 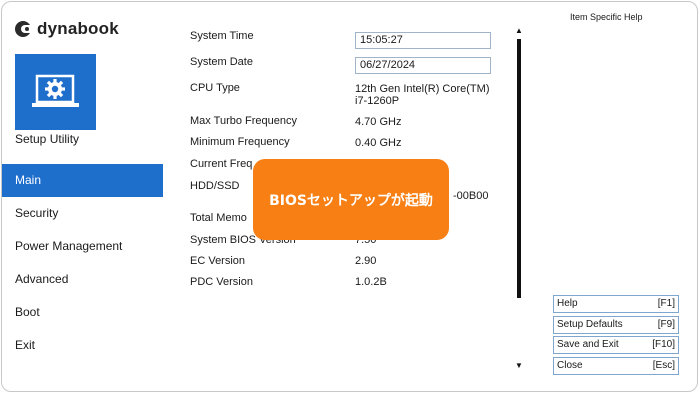 What do you see at coordinates (471, 196) in the screenshot?
I see `hdd-ssd-value: -00B00` at bounding box center [471, 196].